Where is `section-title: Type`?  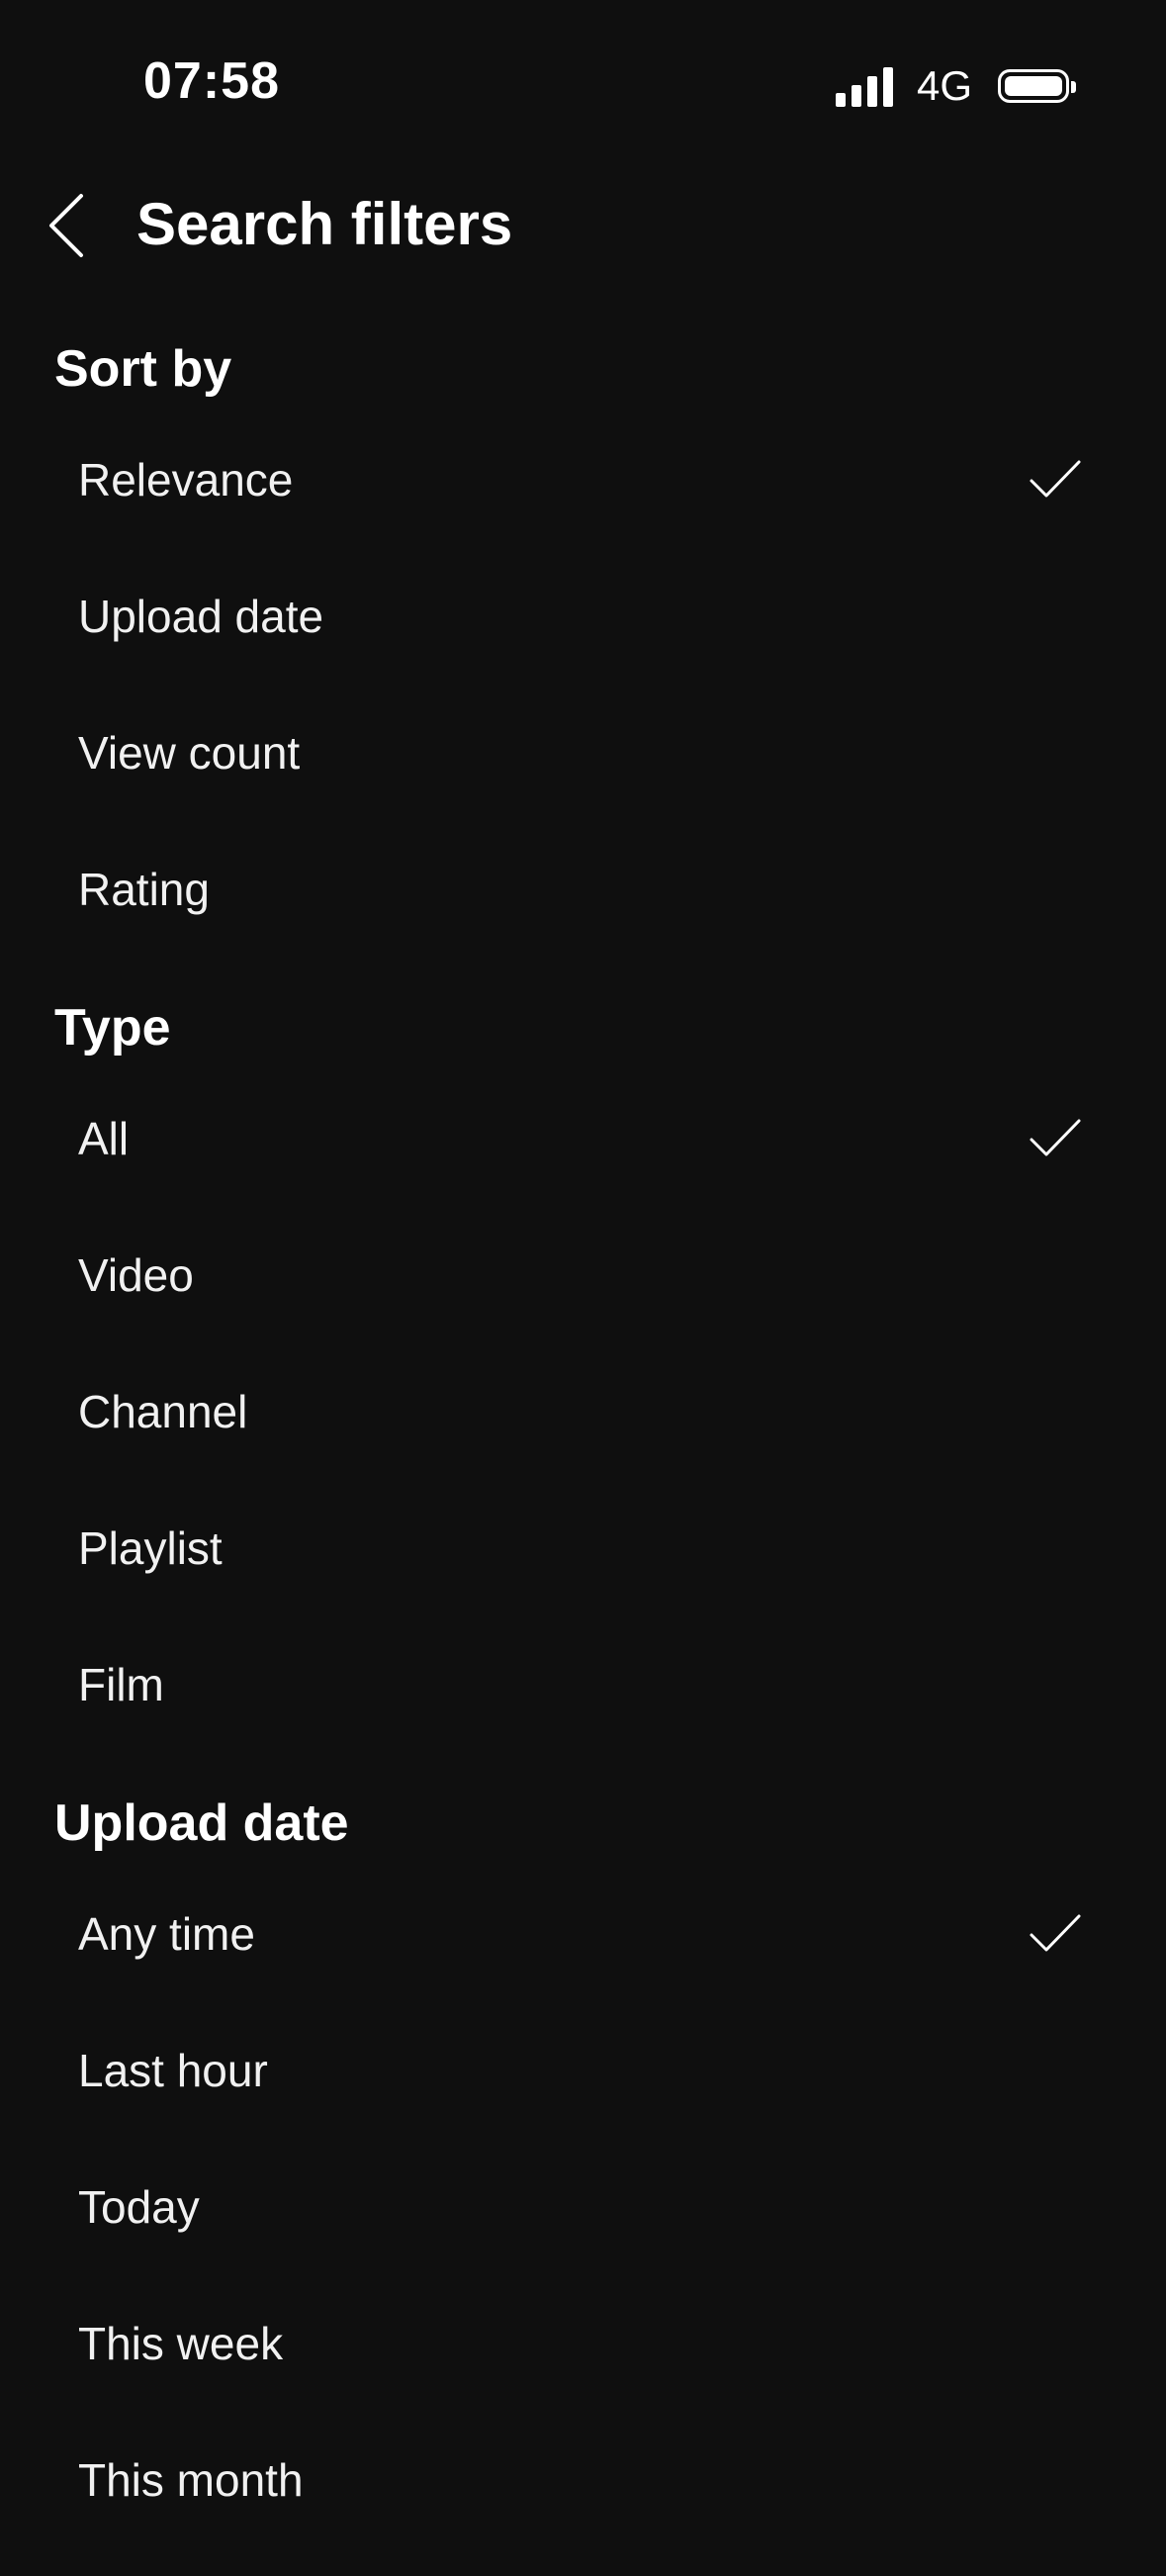 section-title: Type is located at coordinates (112, 1028).